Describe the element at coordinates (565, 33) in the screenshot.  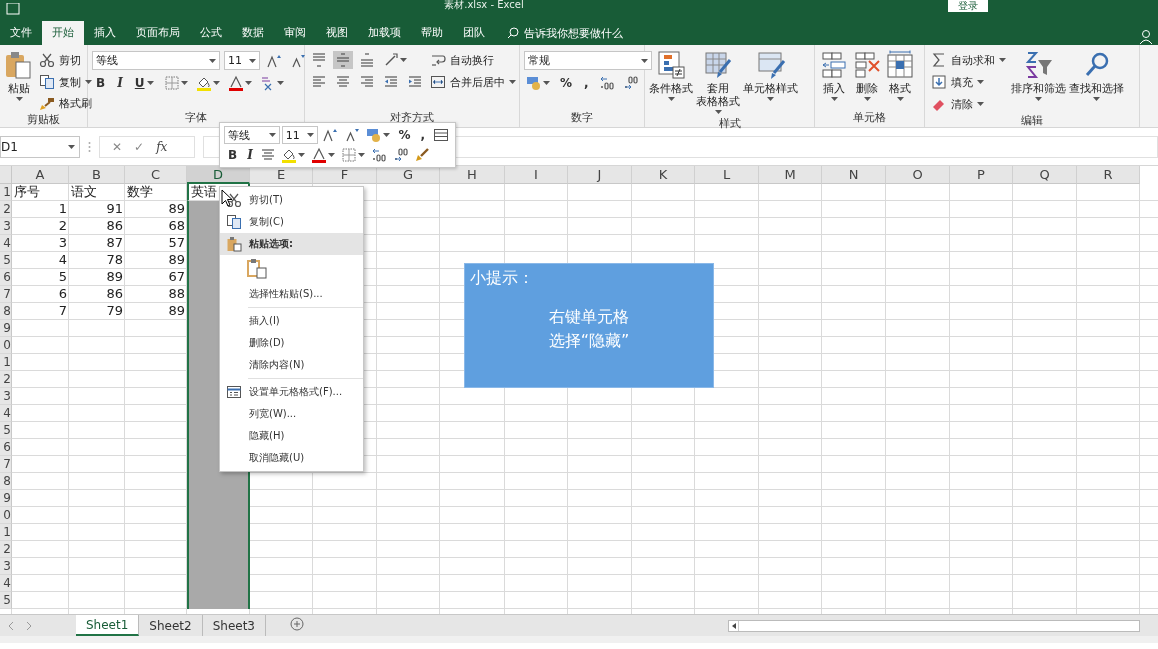
I see `search-field: 告诉我你想要做什么` at that location.